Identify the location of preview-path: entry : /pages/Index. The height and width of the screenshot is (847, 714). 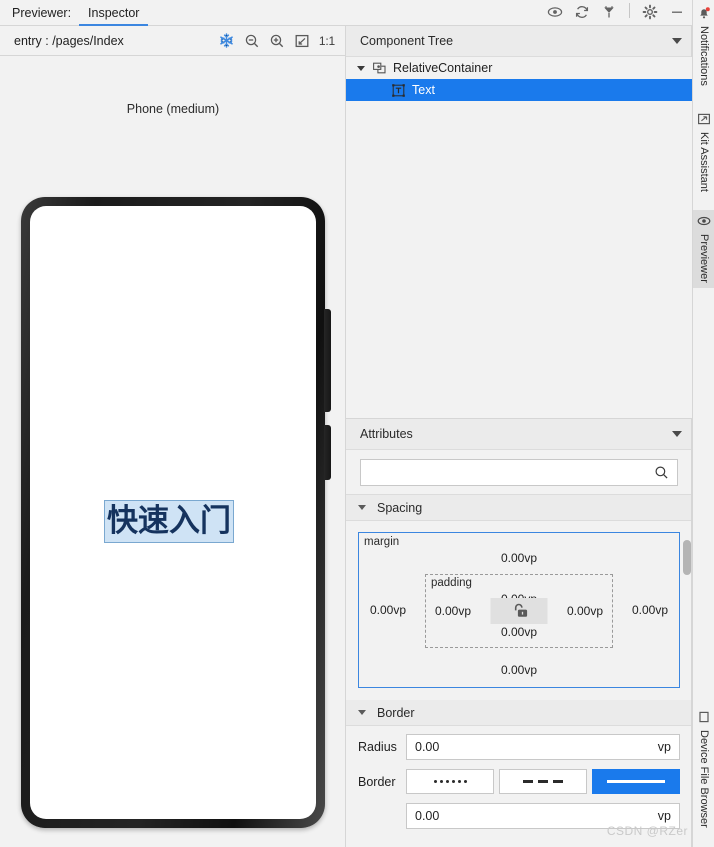
(69, 40).